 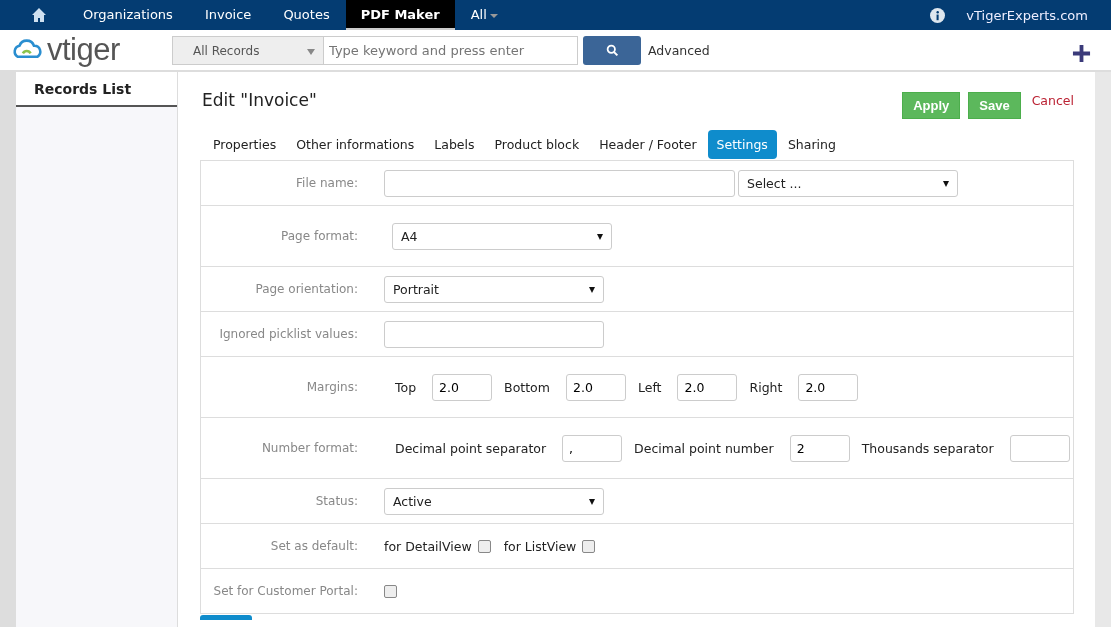 I want to click on field-label: Left, so click(x=649, y=387).